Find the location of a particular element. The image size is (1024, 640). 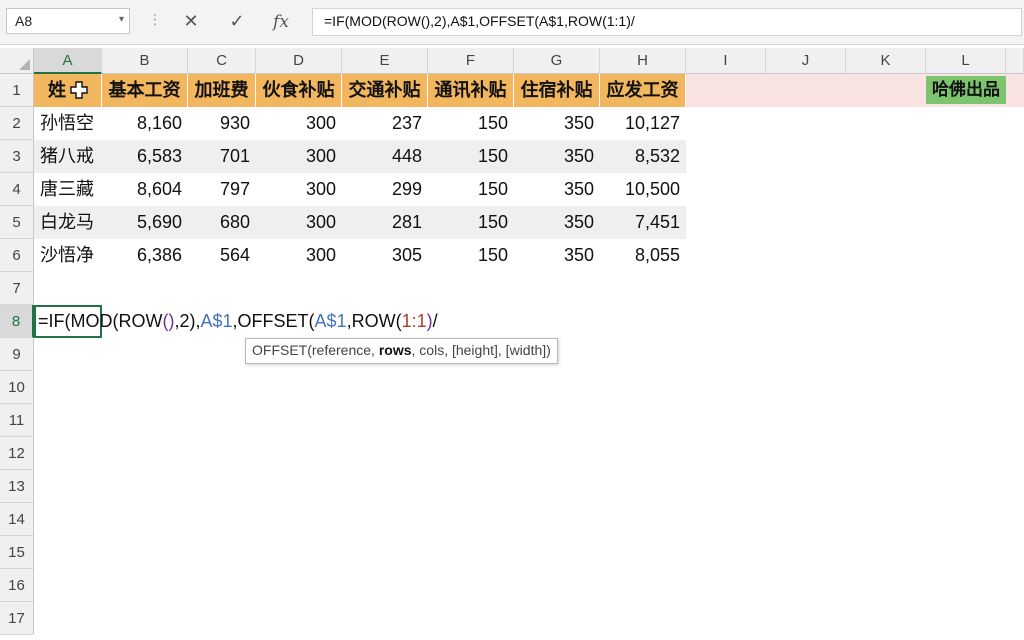

move-cursor-icon is located at coordinates (79, 90).